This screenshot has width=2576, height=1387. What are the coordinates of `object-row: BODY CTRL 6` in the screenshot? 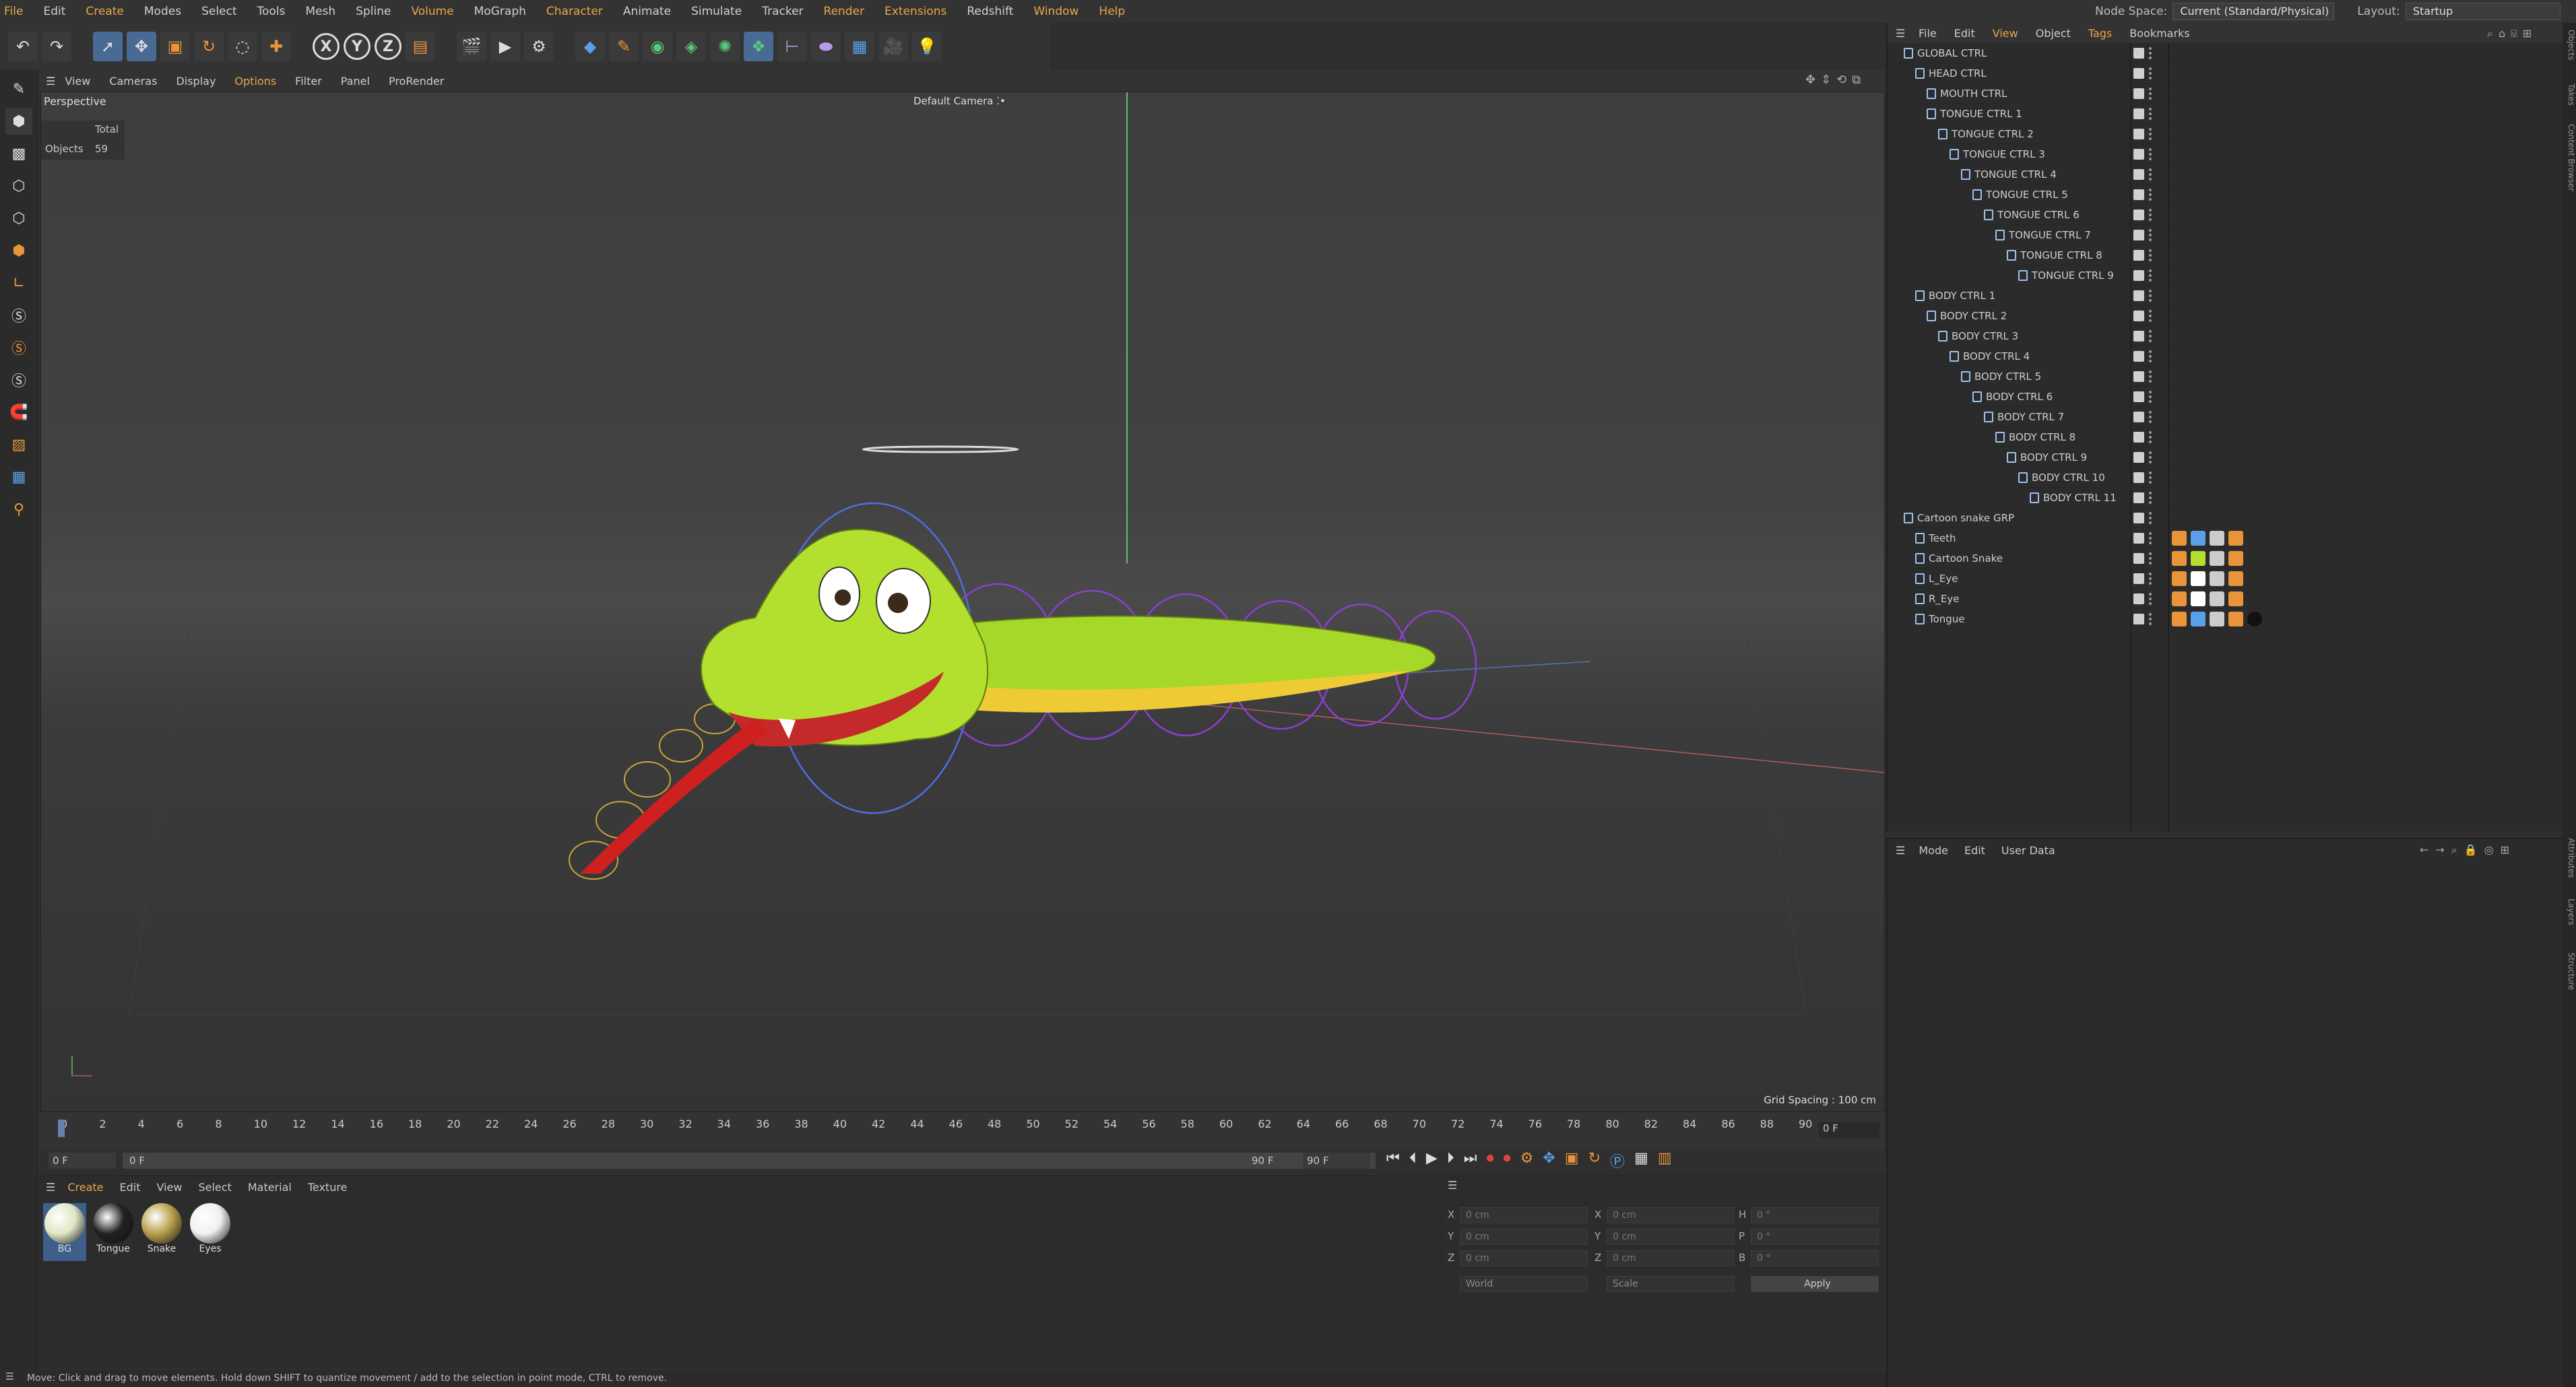 It's located at (2225, 397).